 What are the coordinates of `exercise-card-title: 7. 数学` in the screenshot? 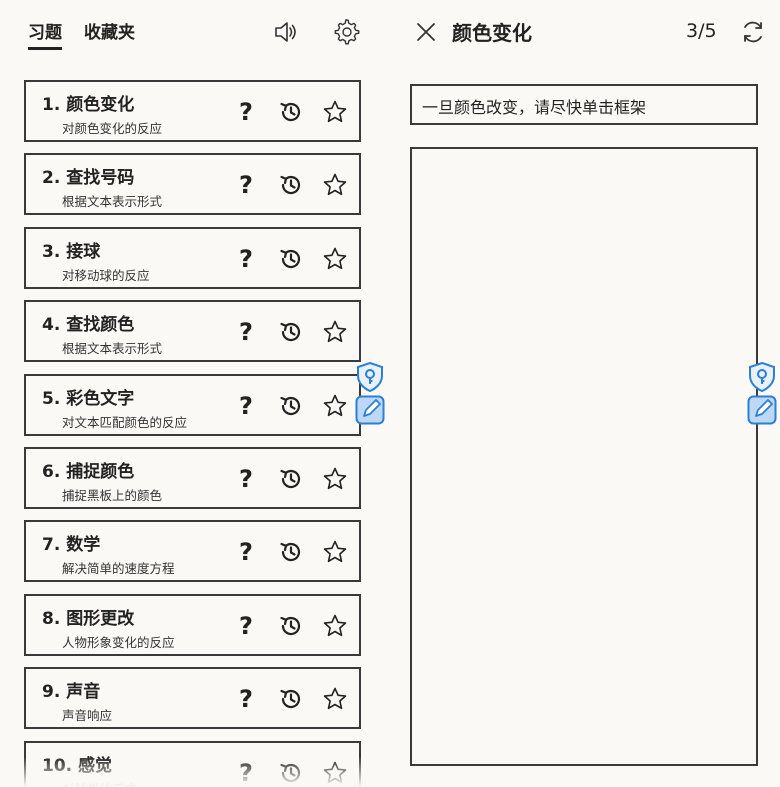 It's located at (71, 545).